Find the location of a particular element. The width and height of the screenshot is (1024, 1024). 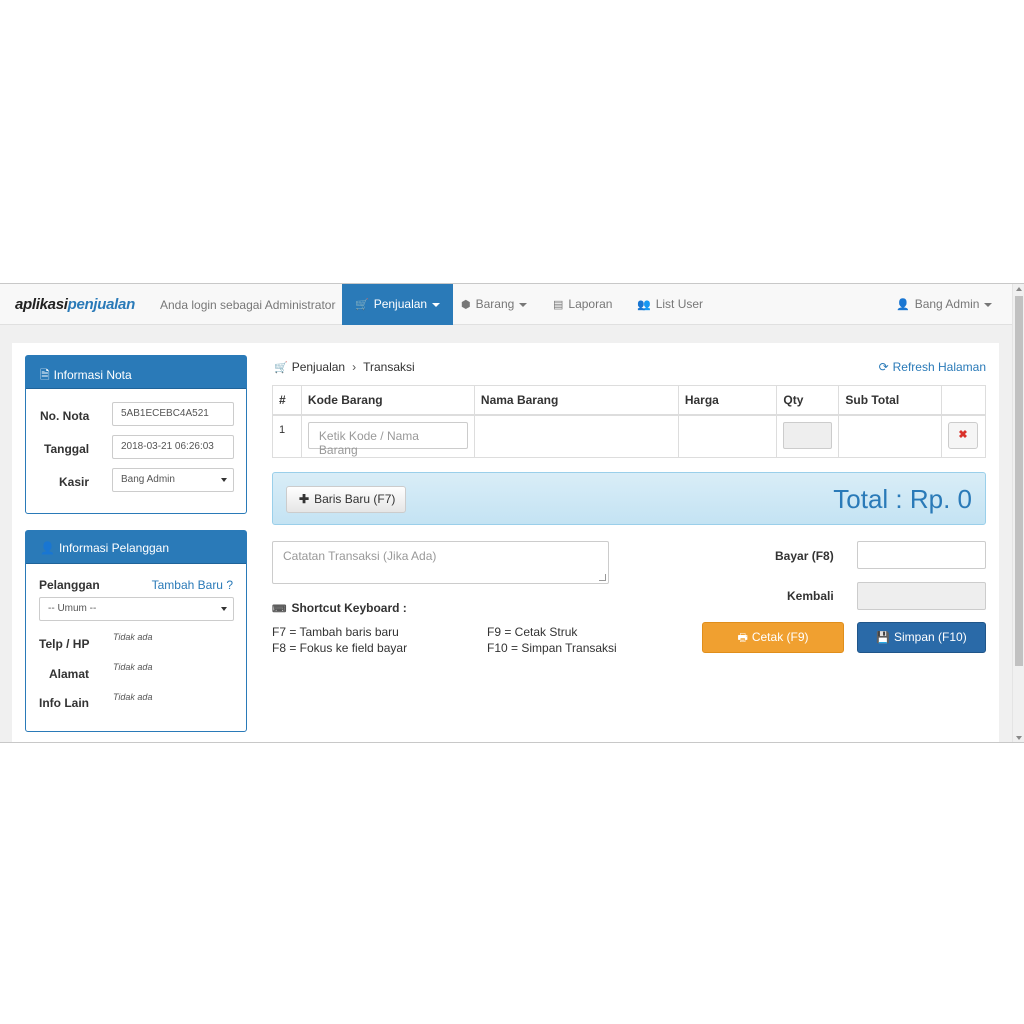

print-icon: 🖶 is located at coordinates (742, 638).